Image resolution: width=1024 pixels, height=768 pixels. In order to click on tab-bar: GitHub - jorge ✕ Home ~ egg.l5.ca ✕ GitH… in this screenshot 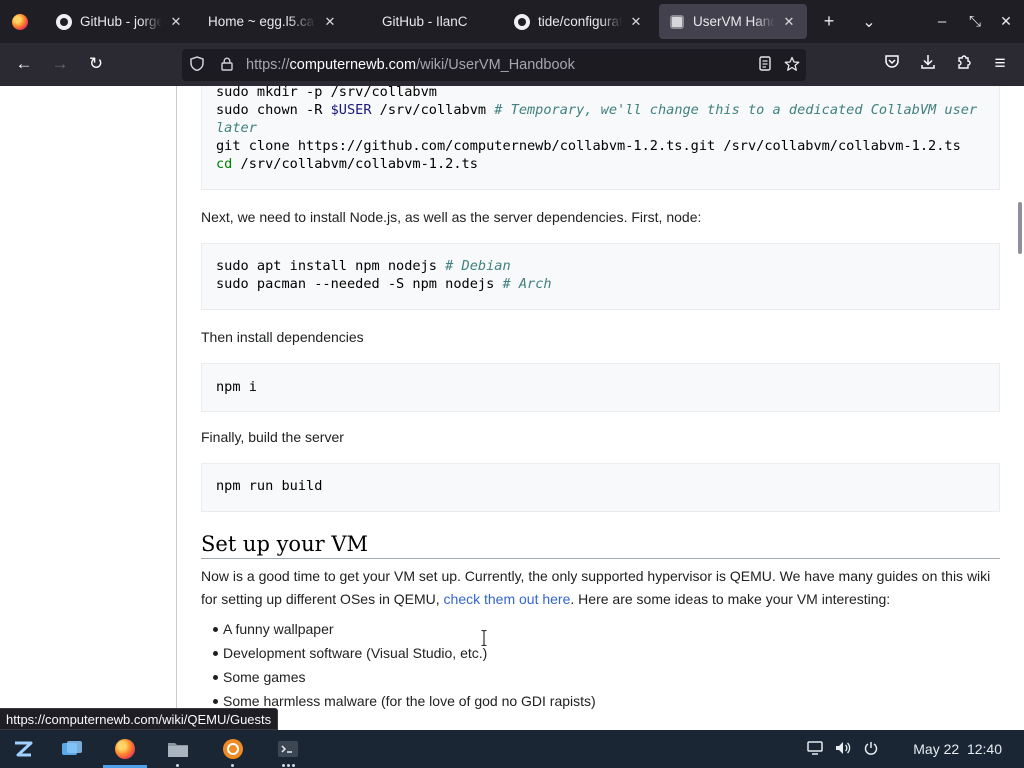, I will do `click(512, 21)`.